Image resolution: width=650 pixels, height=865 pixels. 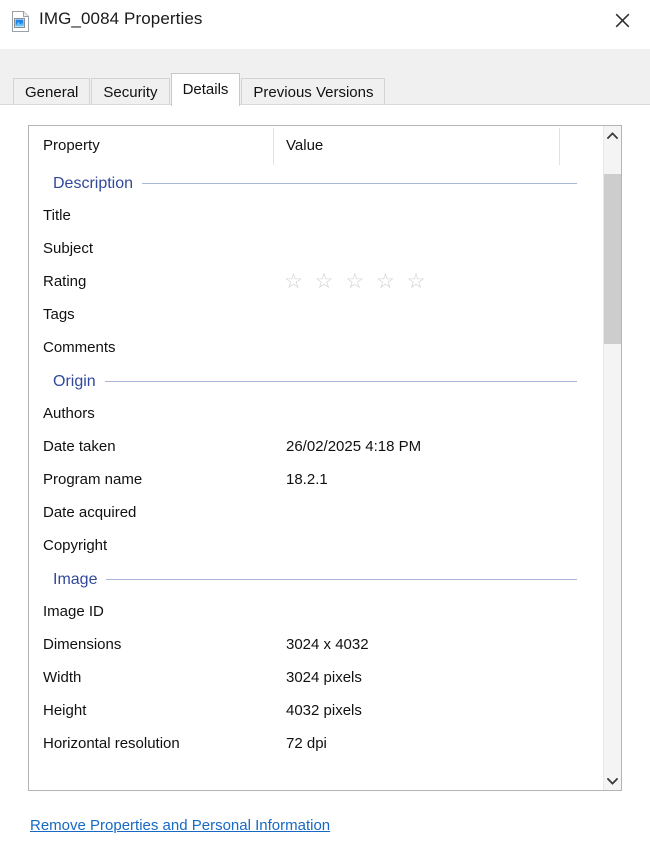 I want to click on property-value: 3024 pixels, so click(x=324, y=677).